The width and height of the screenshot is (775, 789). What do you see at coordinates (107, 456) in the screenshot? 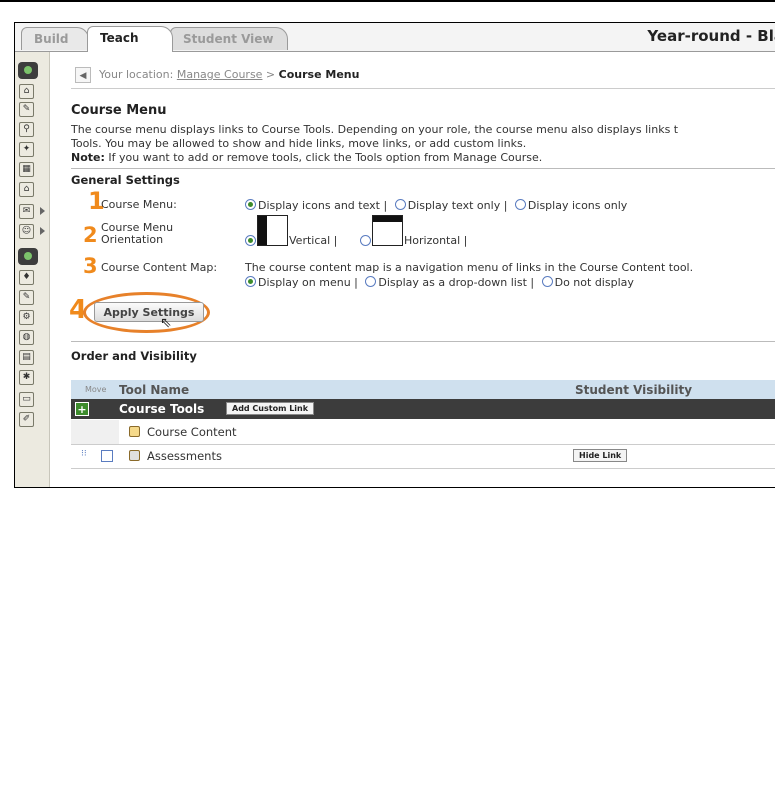
I see `row-checkbox` at bounding box center [107, 456].